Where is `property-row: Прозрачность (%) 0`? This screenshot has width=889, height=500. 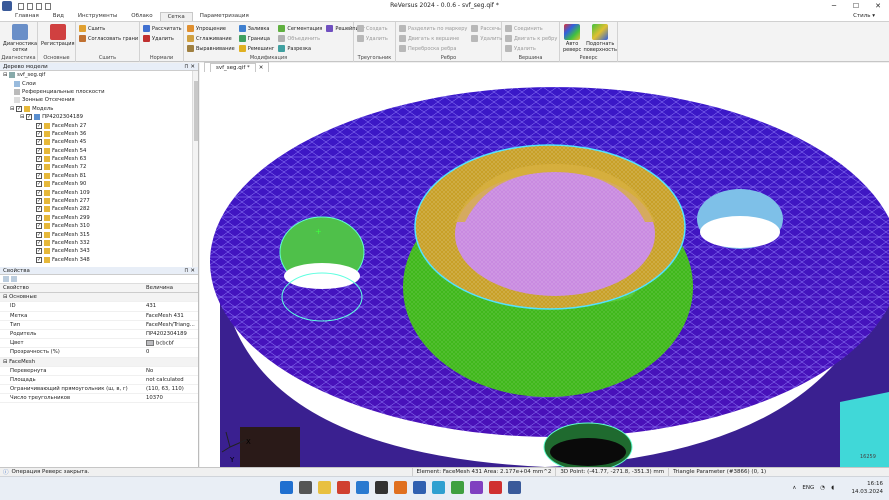 property-row: Прозрачность (%) 0 is located at coordinates (99, 353).